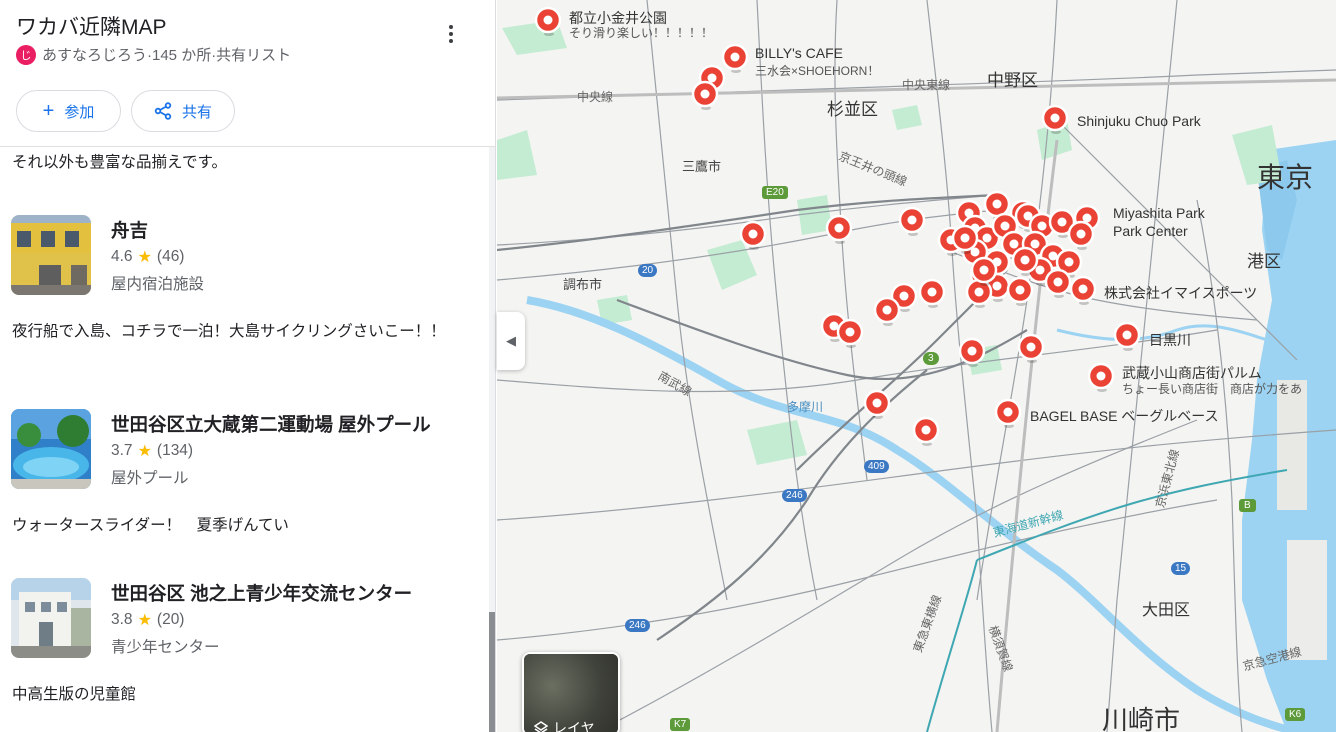  I want to click on place-note: それ以外も豊富な品揃えです。, so click(119, 162).